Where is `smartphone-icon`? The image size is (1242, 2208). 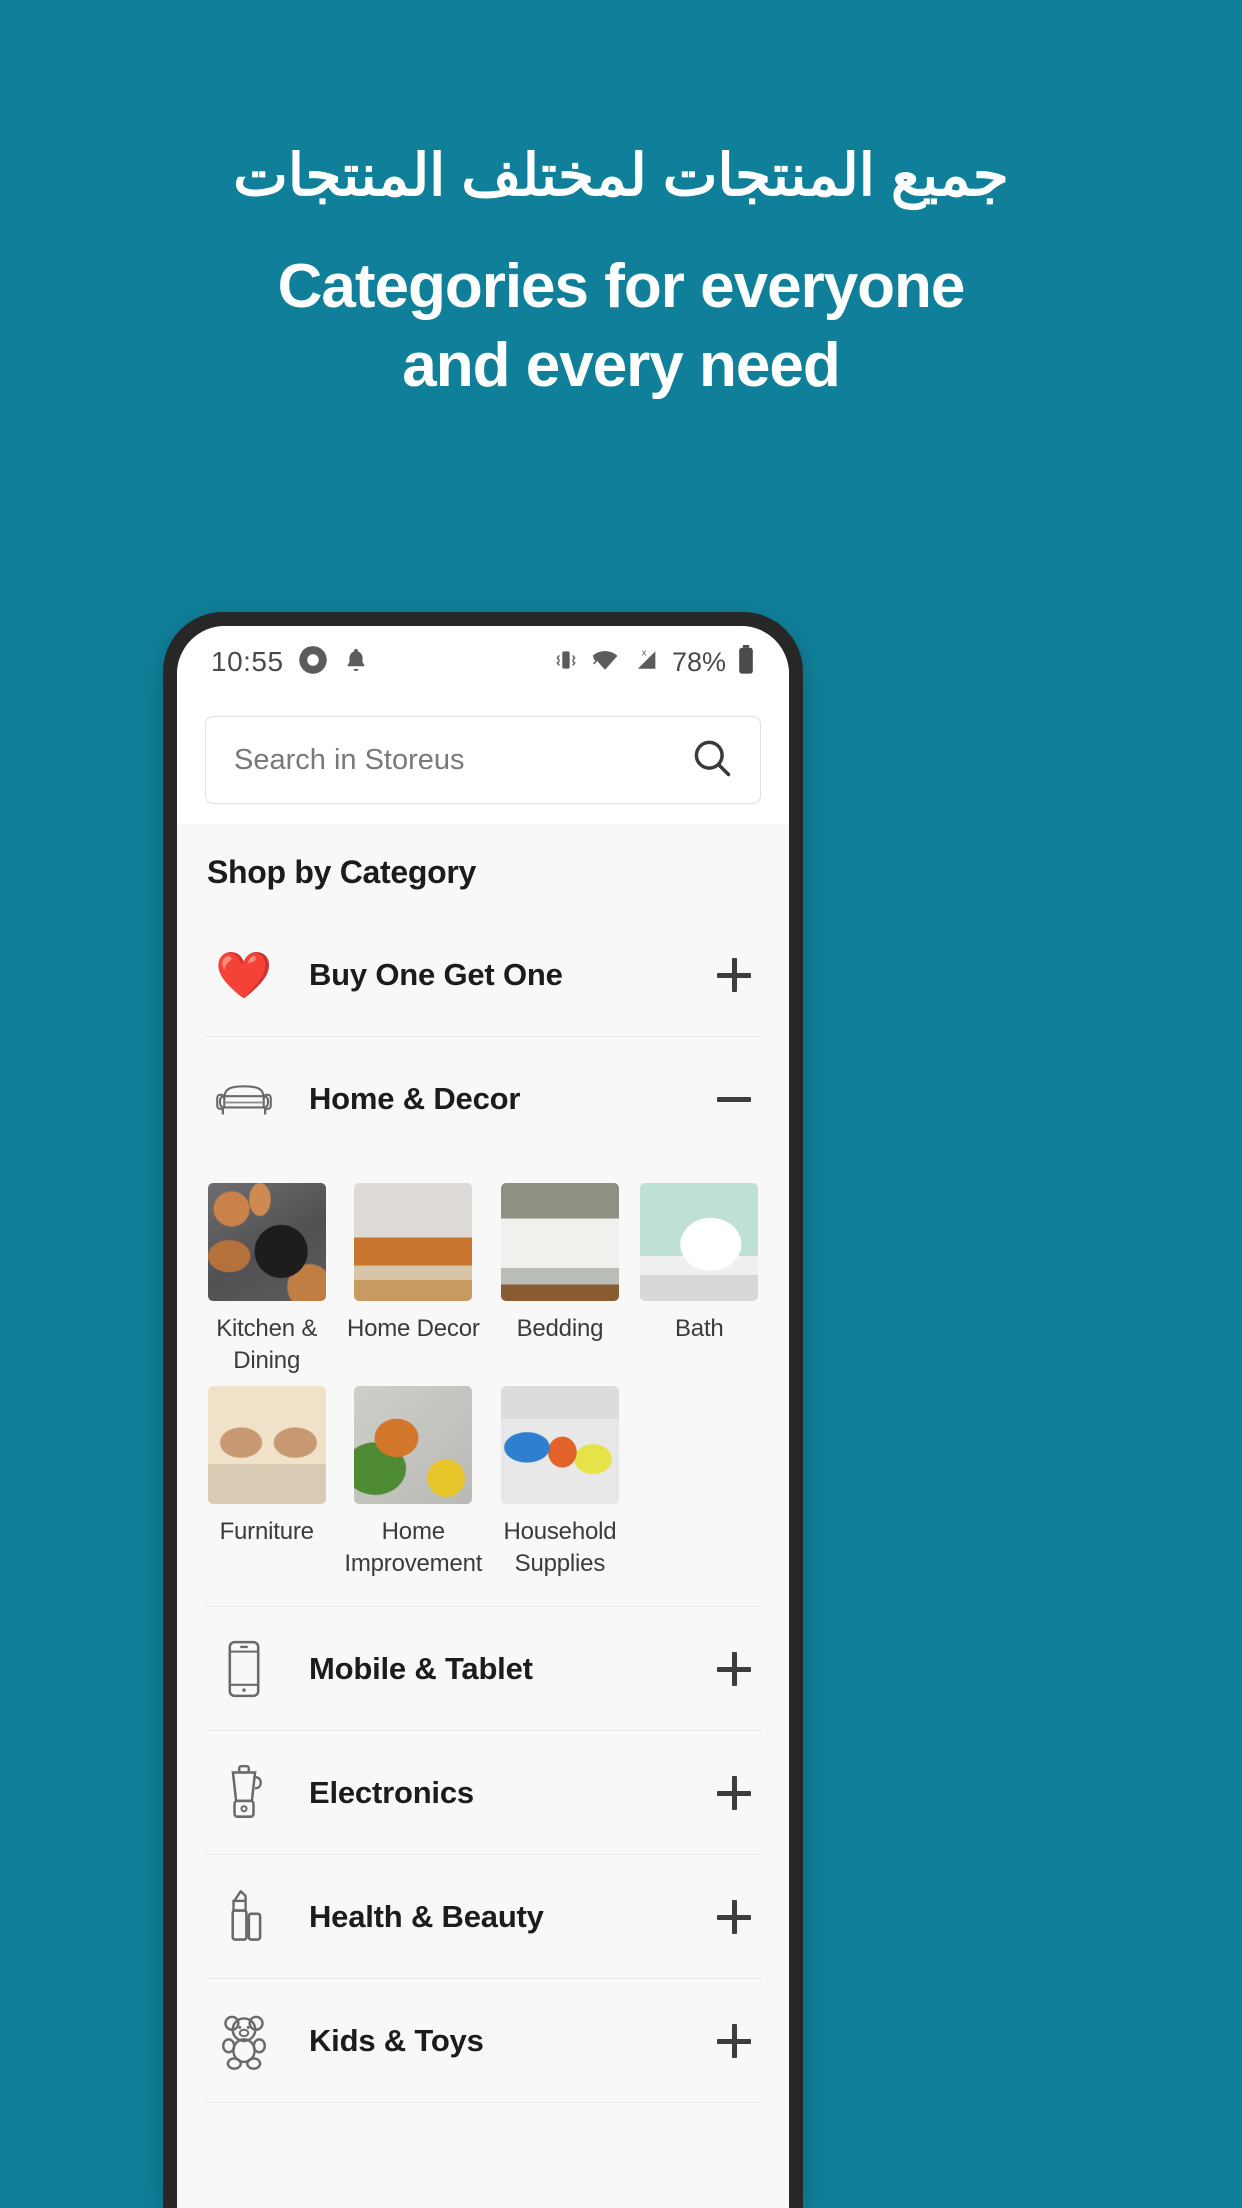 smartphone-icon is located at coordinates (244, 1669).